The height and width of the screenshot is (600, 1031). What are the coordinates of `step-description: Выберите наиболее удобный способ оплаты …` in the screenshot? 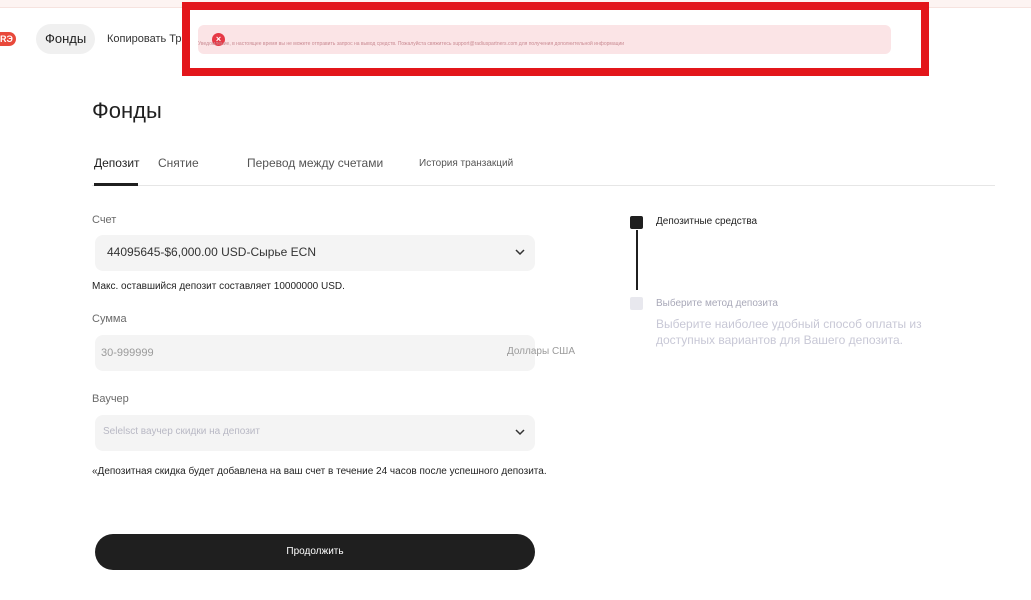 It's located at (789, 332).